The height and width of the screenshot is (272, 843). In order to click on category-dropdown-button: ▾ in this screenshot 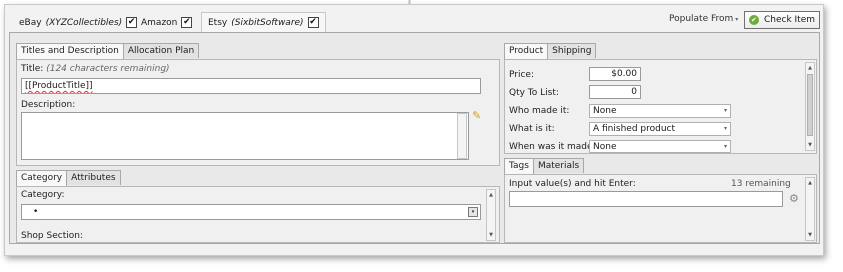, I will do `click(473, 212)`.